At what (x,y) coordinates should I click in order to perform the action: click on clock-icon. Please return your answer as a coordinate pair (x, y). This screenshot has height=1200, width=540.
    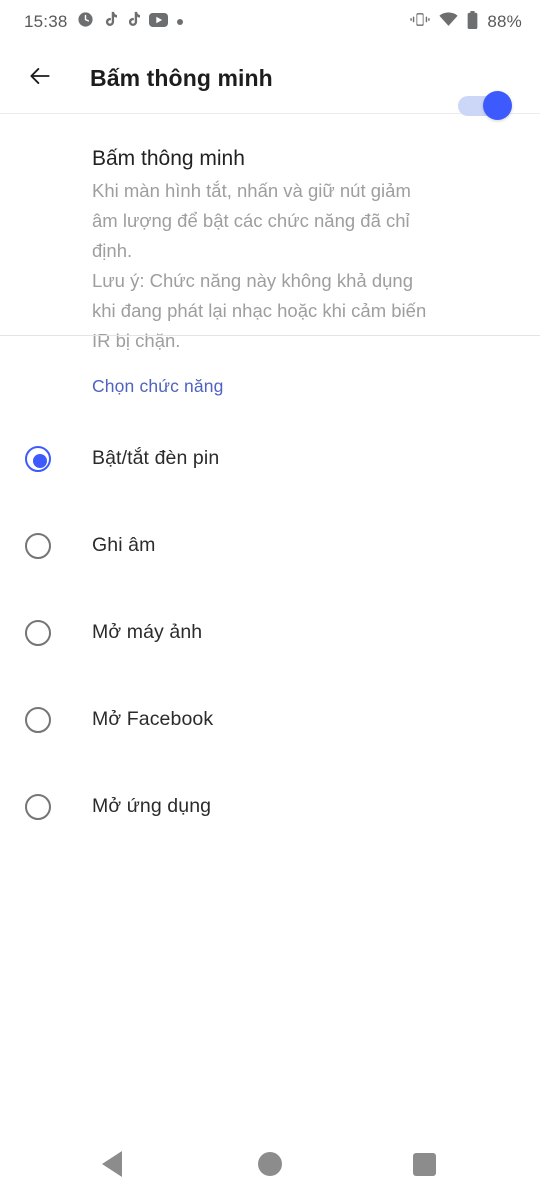
    Looking at the image, I should click on (85, 22).